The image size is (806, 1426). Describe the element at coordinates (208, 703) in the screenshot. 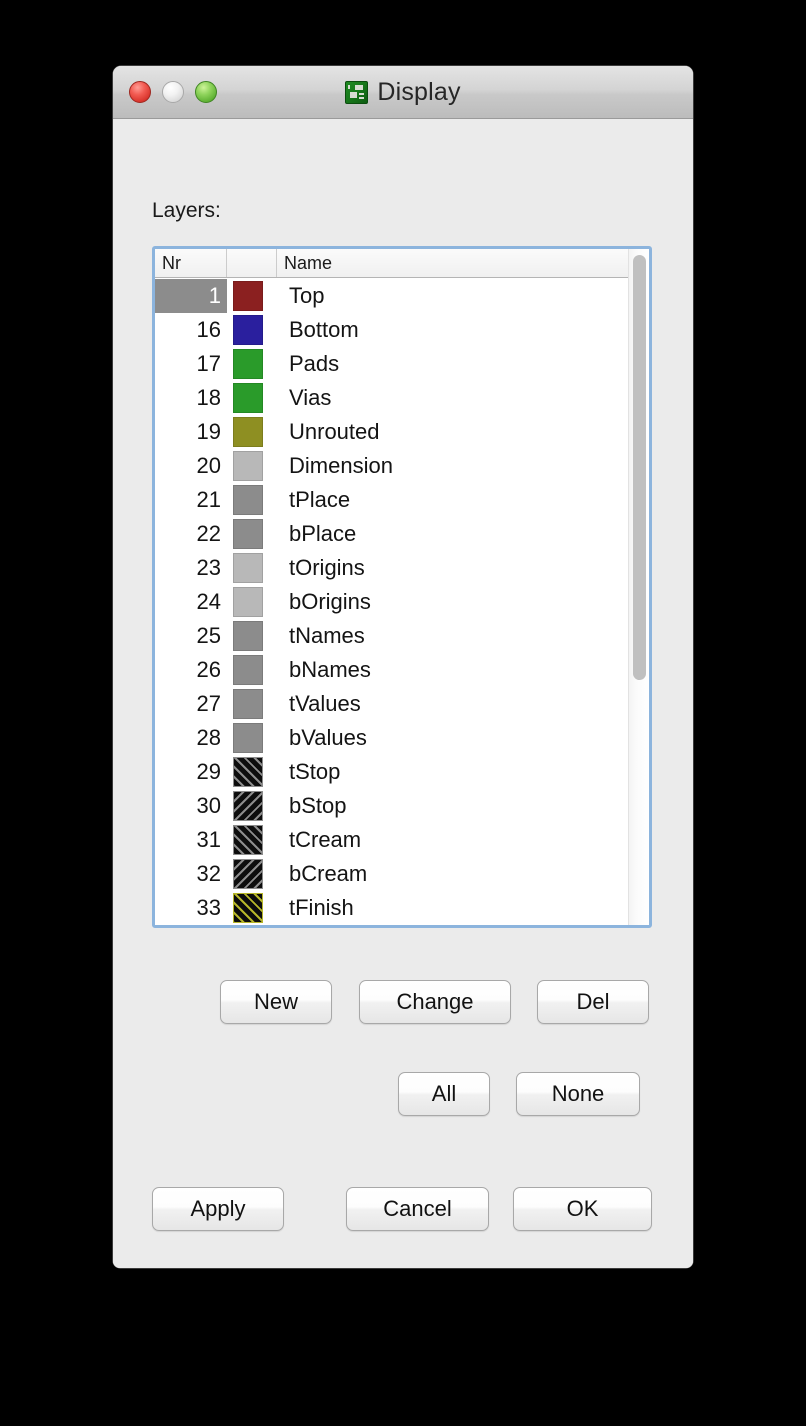

I see `layer-number: 27` at that location.